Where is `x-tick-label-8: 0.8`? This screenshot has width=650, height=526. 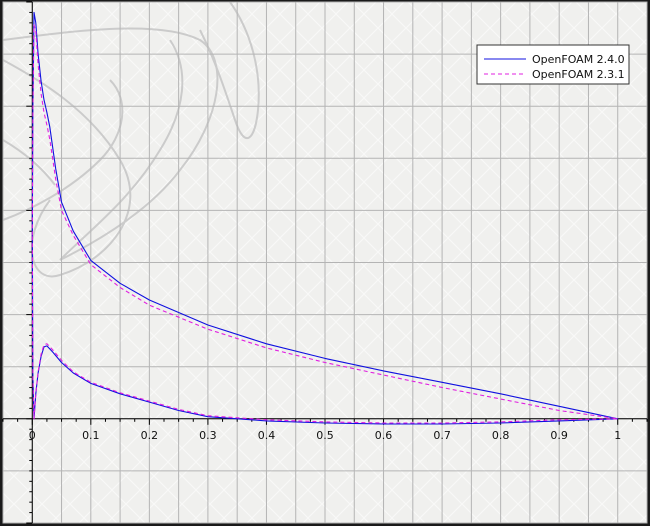
x-tick-label-8: 0.8 is located at coordinates (501, 435).